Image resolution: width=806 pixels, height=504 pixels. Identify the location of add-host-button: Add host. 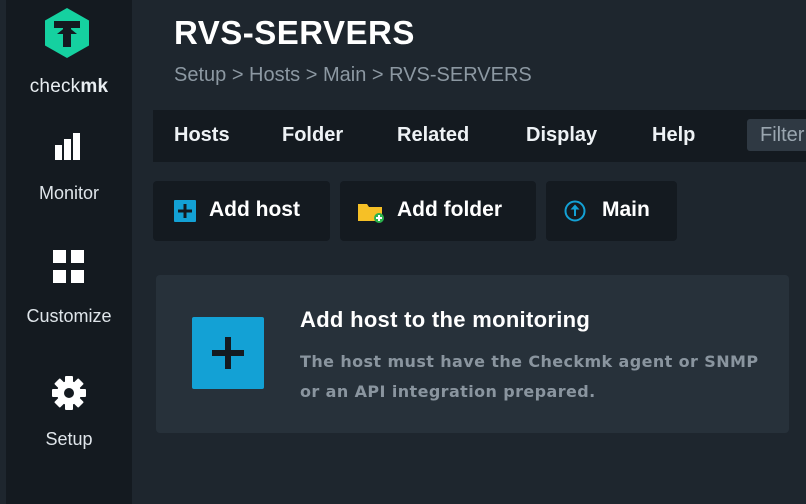
(241, 211).